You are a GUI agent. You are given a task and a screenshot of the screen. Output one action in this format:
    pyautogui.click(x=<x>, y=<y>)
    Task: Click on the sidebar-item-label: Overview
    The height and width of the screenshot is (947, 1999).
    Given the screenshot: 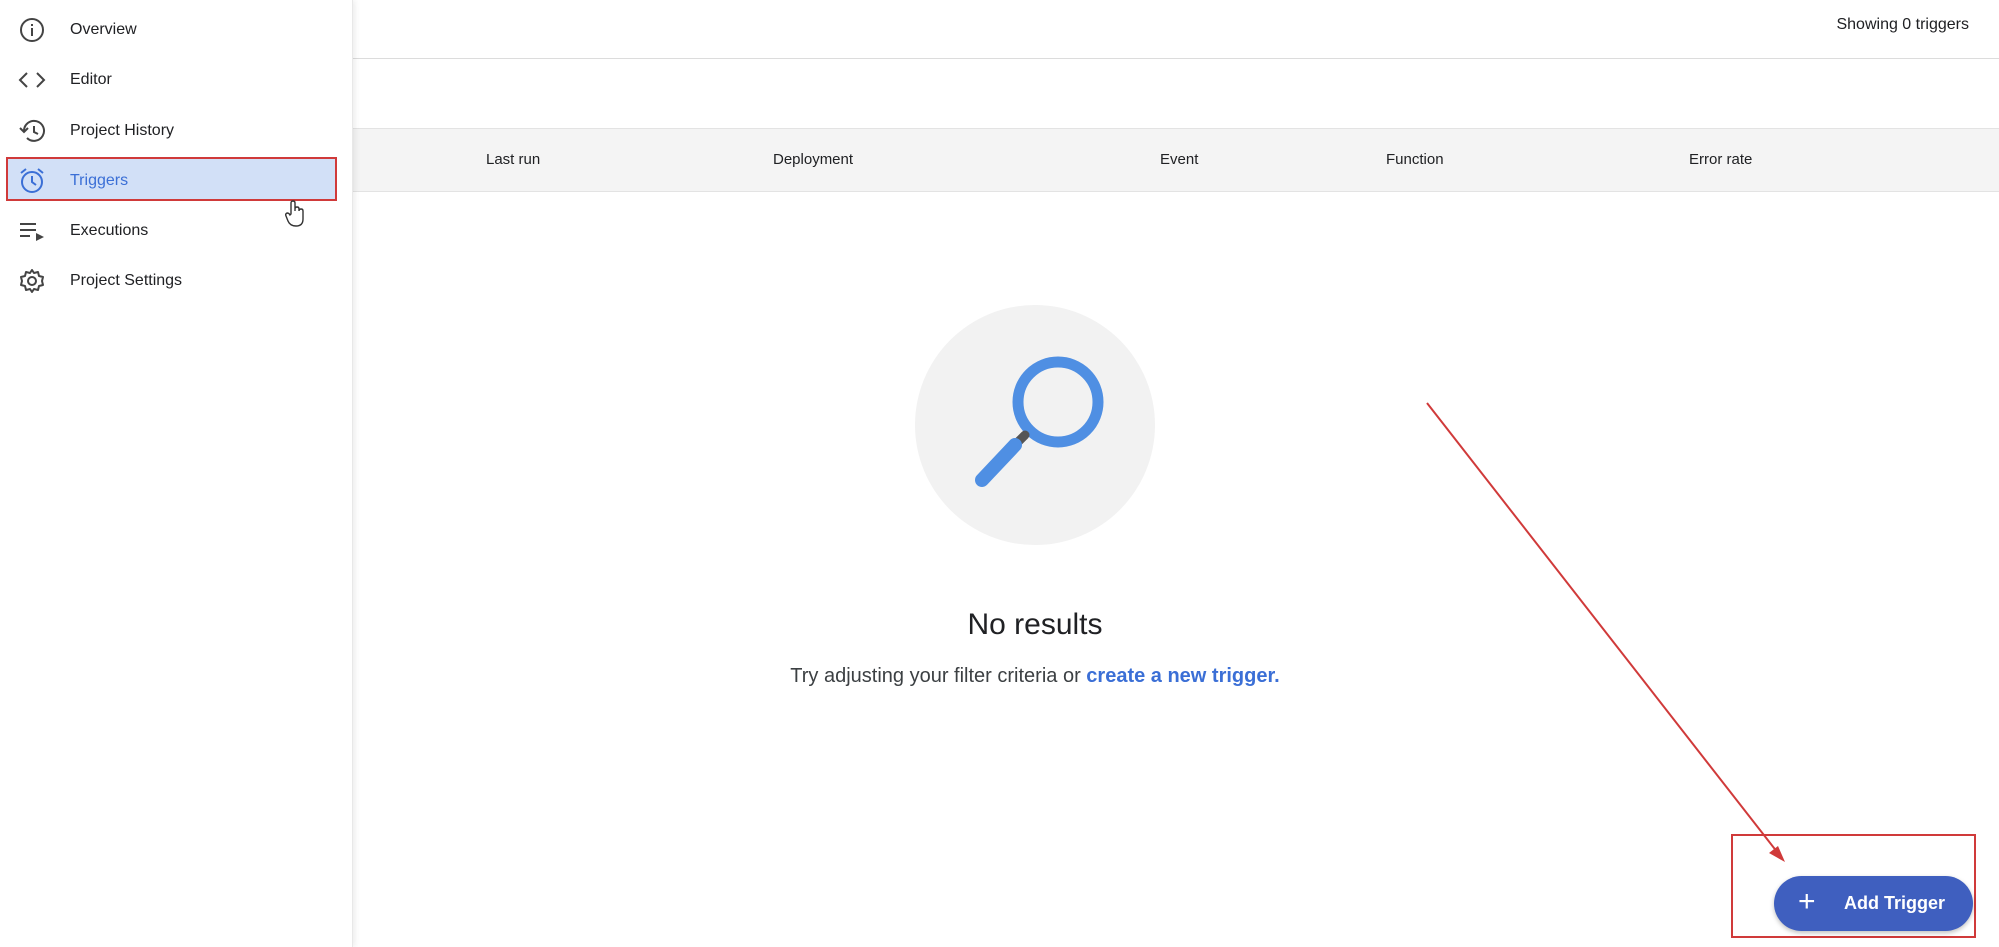 What is the action you would take?
    pyautogui.click(x=103, y=29)
    